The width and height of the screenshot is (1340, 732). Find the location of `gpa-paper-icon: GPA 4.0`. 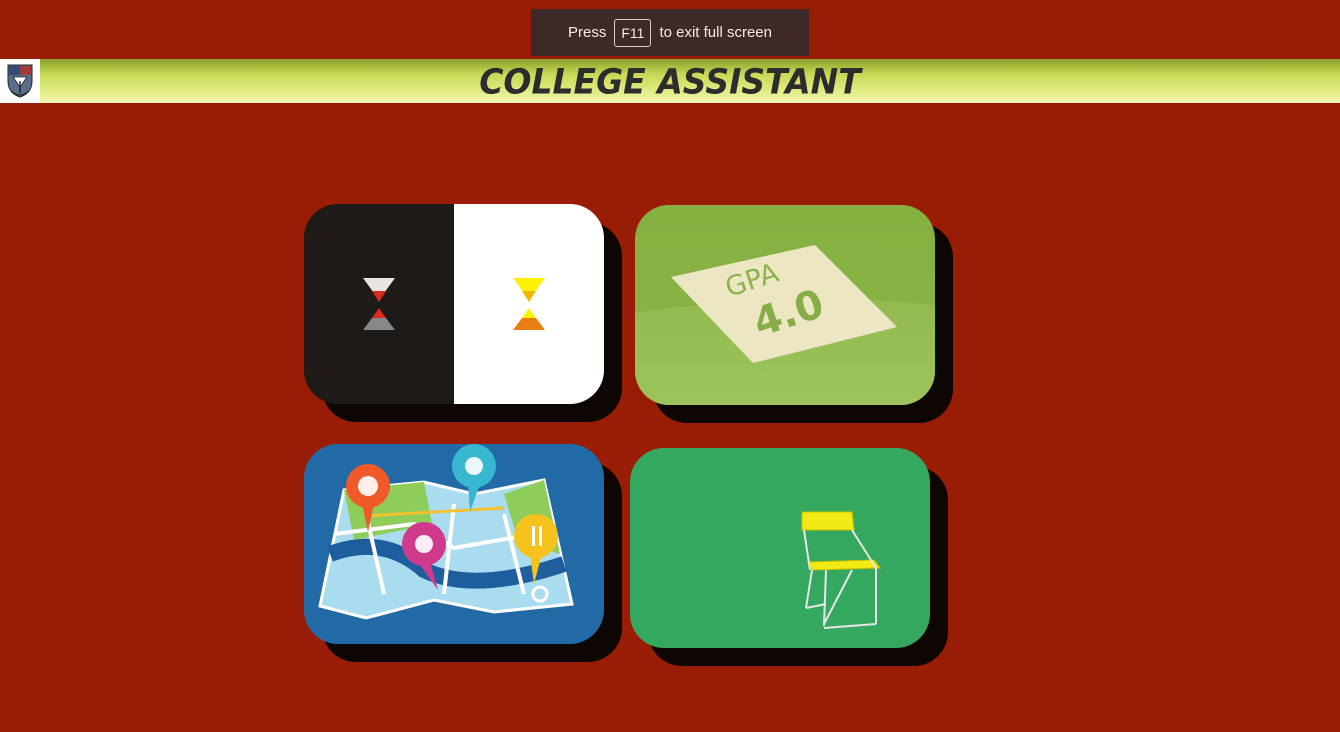

gpa-paper-icon: GPA 4.0 is located at coordinates (785, 325).